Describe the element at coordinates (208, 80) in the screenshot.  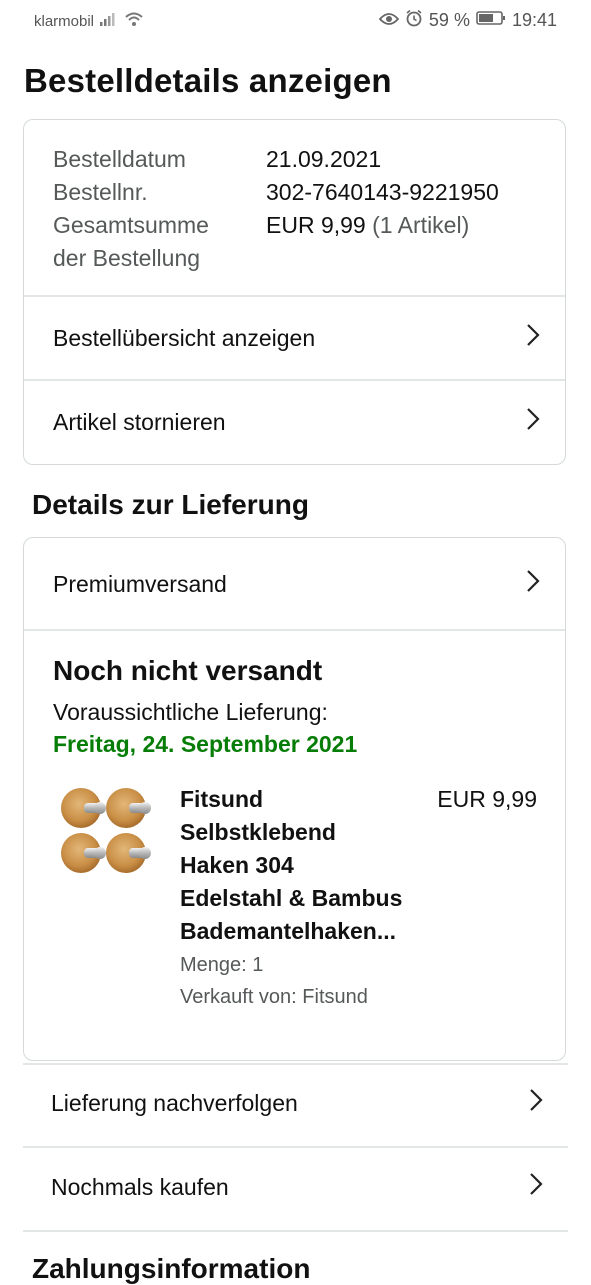
I see `page-title: Bestelldetails anzeigen` at that location.